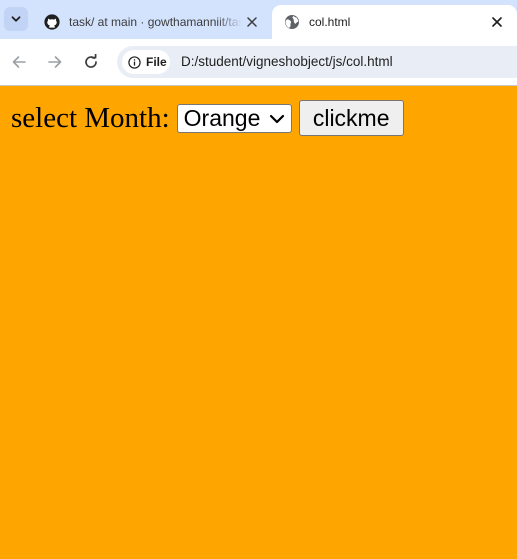 Image resolution: width=517 pixels, height=559 pixels. I want to click on tab-title: col.html, so click(330, 22).